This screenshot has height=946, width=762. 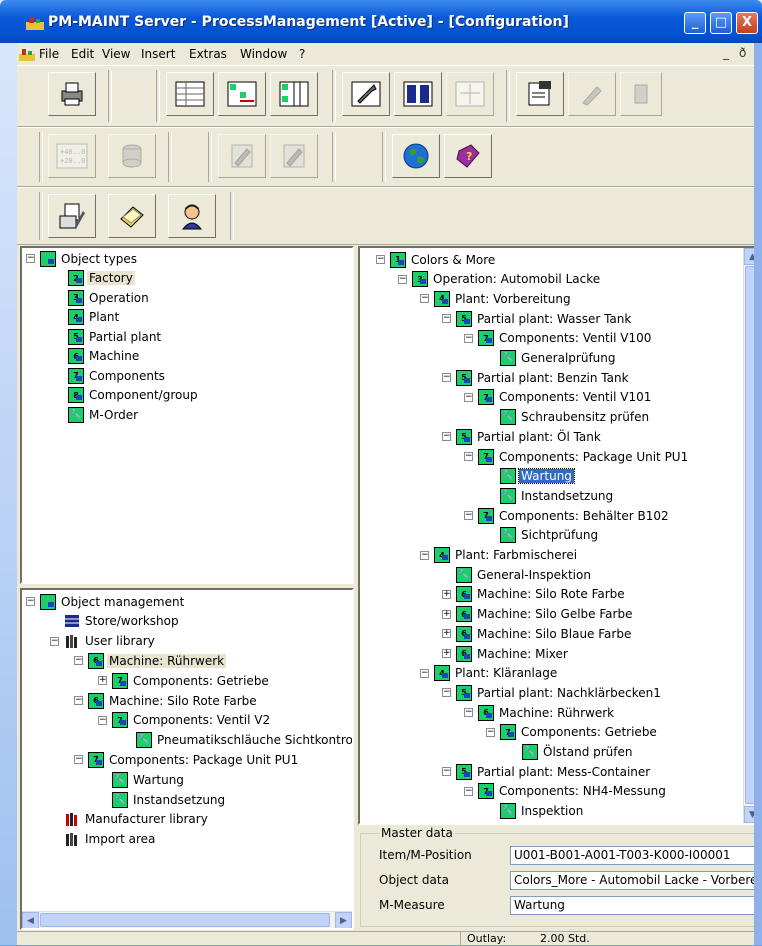 What do you see at coordinates (503, 298) in the screenshot?
I see `tree-node: 4 Plant: Vorbereitung` at bounding box center [503, 298].